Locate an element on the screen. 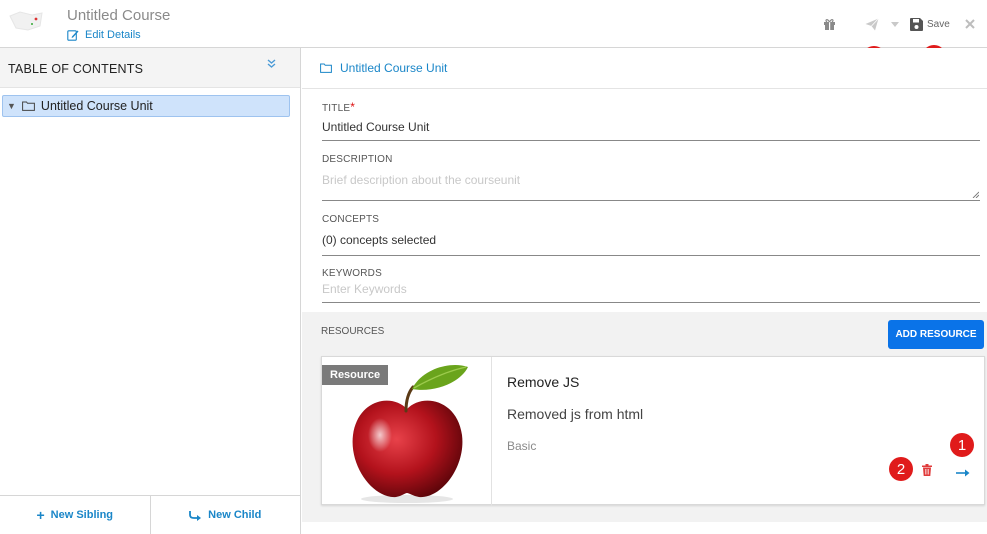 The width and height of the screenshot is (987, 534). close-button is located at coordinates (970, 24).